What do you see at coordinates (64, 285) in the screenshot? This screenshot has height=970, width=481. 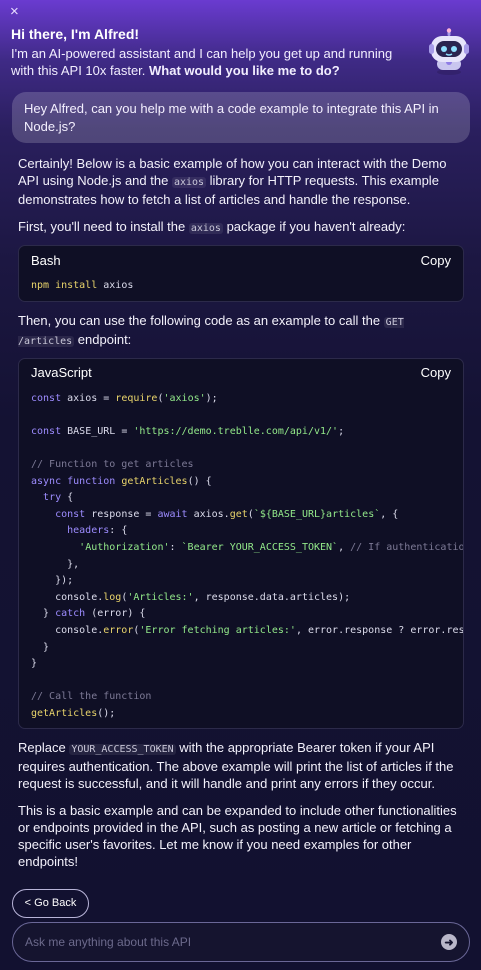 I see `code-token: npm install` at bounding box center [64, 285].